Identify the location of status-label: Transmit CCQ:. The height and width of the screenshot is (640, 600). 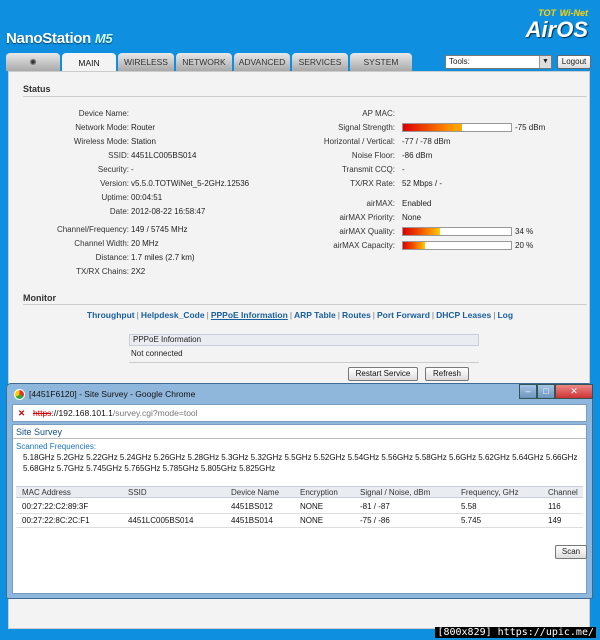
(368, 169).